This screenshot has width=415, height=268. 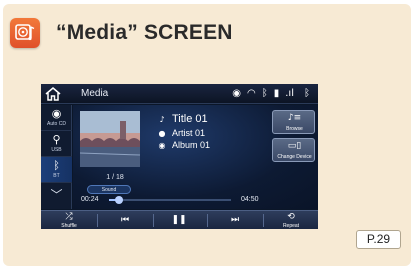 What do you see at coordinates (289, 93) in the screenshot?
I see `signal-icon: .ıl` at bounding box center [289, 93].